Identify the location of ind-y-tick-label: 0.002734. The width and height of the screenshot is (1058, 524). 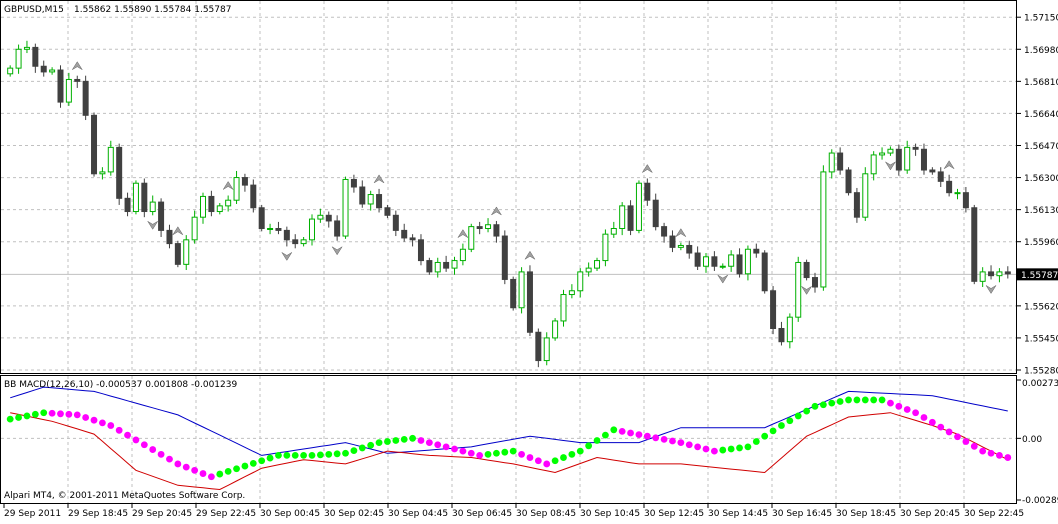
(1040, 384).